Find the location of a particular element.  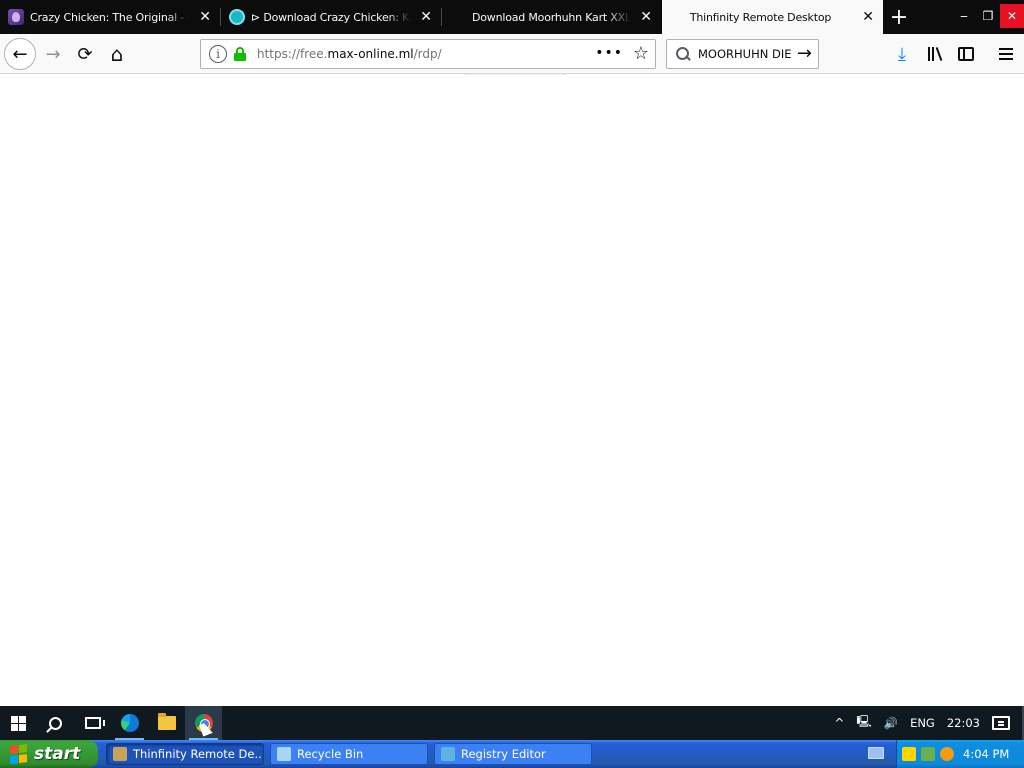

remote-system-tray: ^ 🖳 🔊 ENG 22:03 is located at coordinates (926, 723).